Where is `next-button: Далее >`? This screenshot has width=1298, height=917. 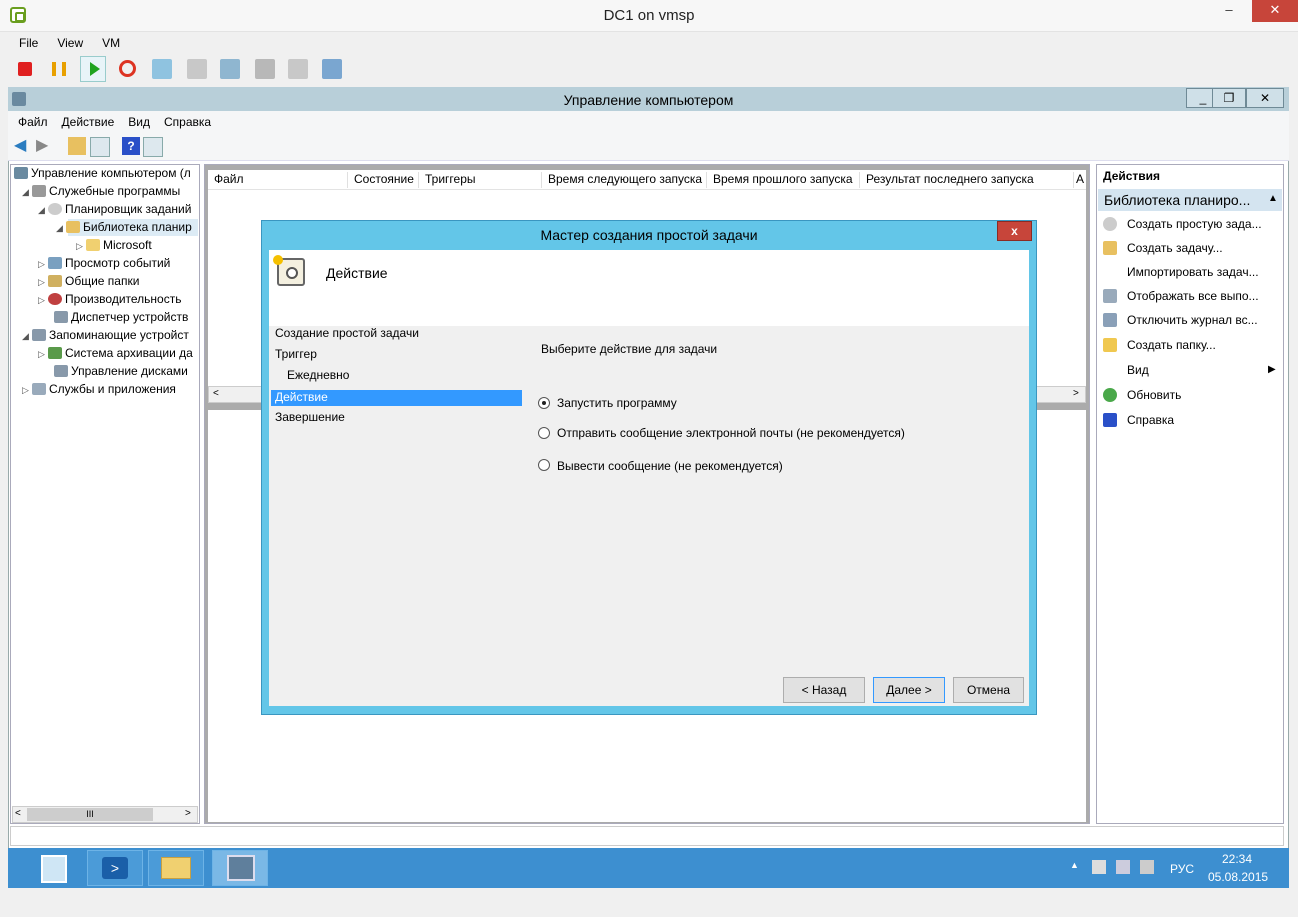 next-button: Далее > is located at coordinates (909, 690).